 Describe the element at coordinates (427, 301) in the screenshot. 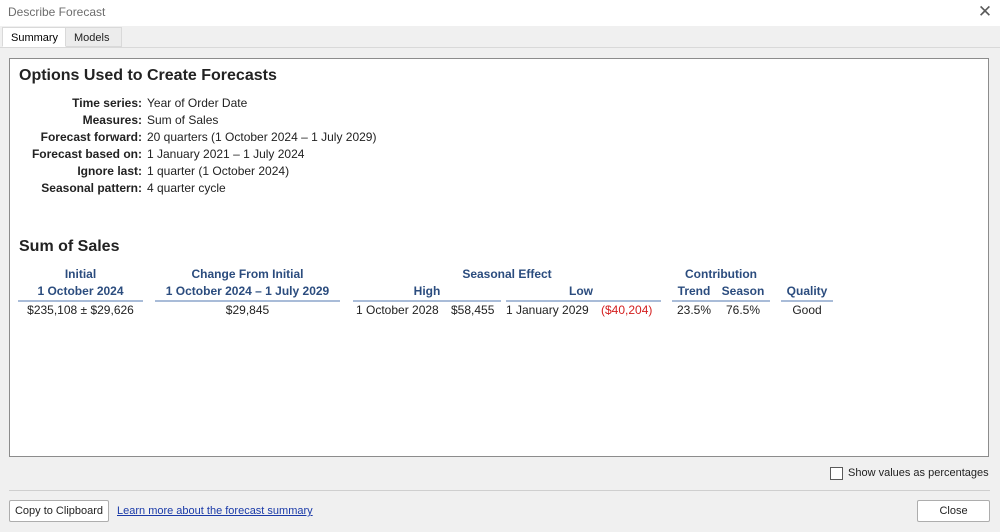

I see `seasonal-high-underline` at that location.